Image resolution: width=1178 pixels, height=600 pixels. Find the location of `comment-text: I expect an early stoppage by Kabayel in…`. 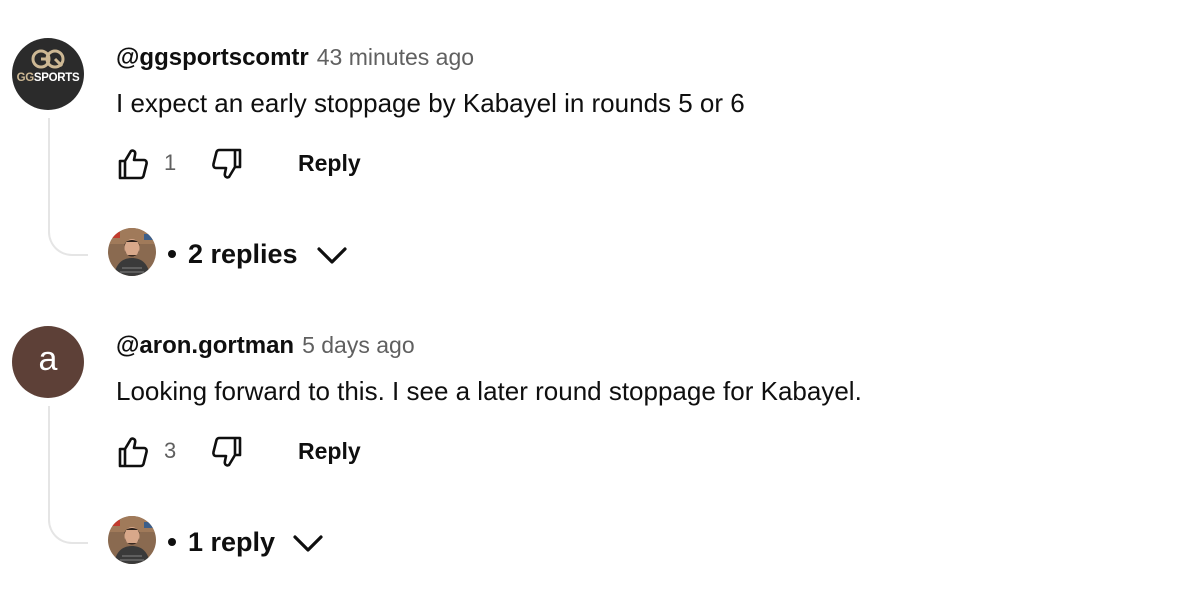

comment-text: I expect an early stoppage by Kabayel in… is located at coordinates (430, 103).